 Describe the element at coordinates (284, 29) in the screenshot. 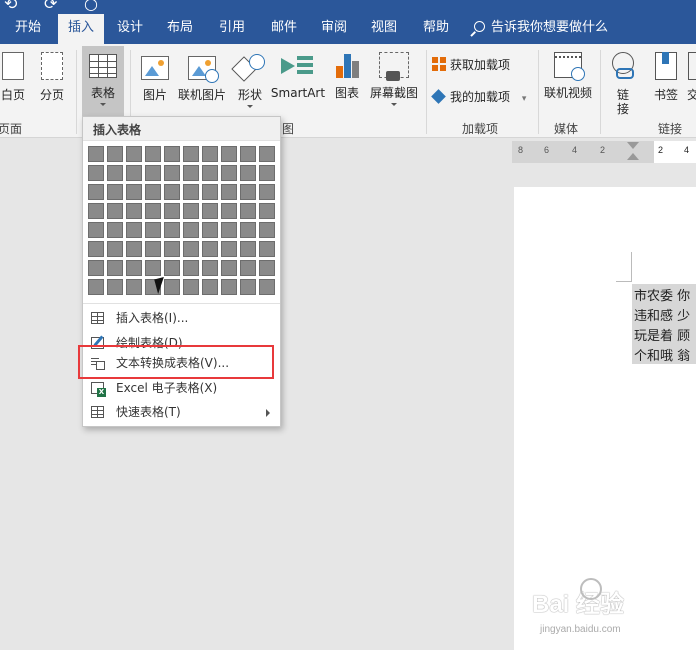

I see `tab-mailings: 邮件` at that location.